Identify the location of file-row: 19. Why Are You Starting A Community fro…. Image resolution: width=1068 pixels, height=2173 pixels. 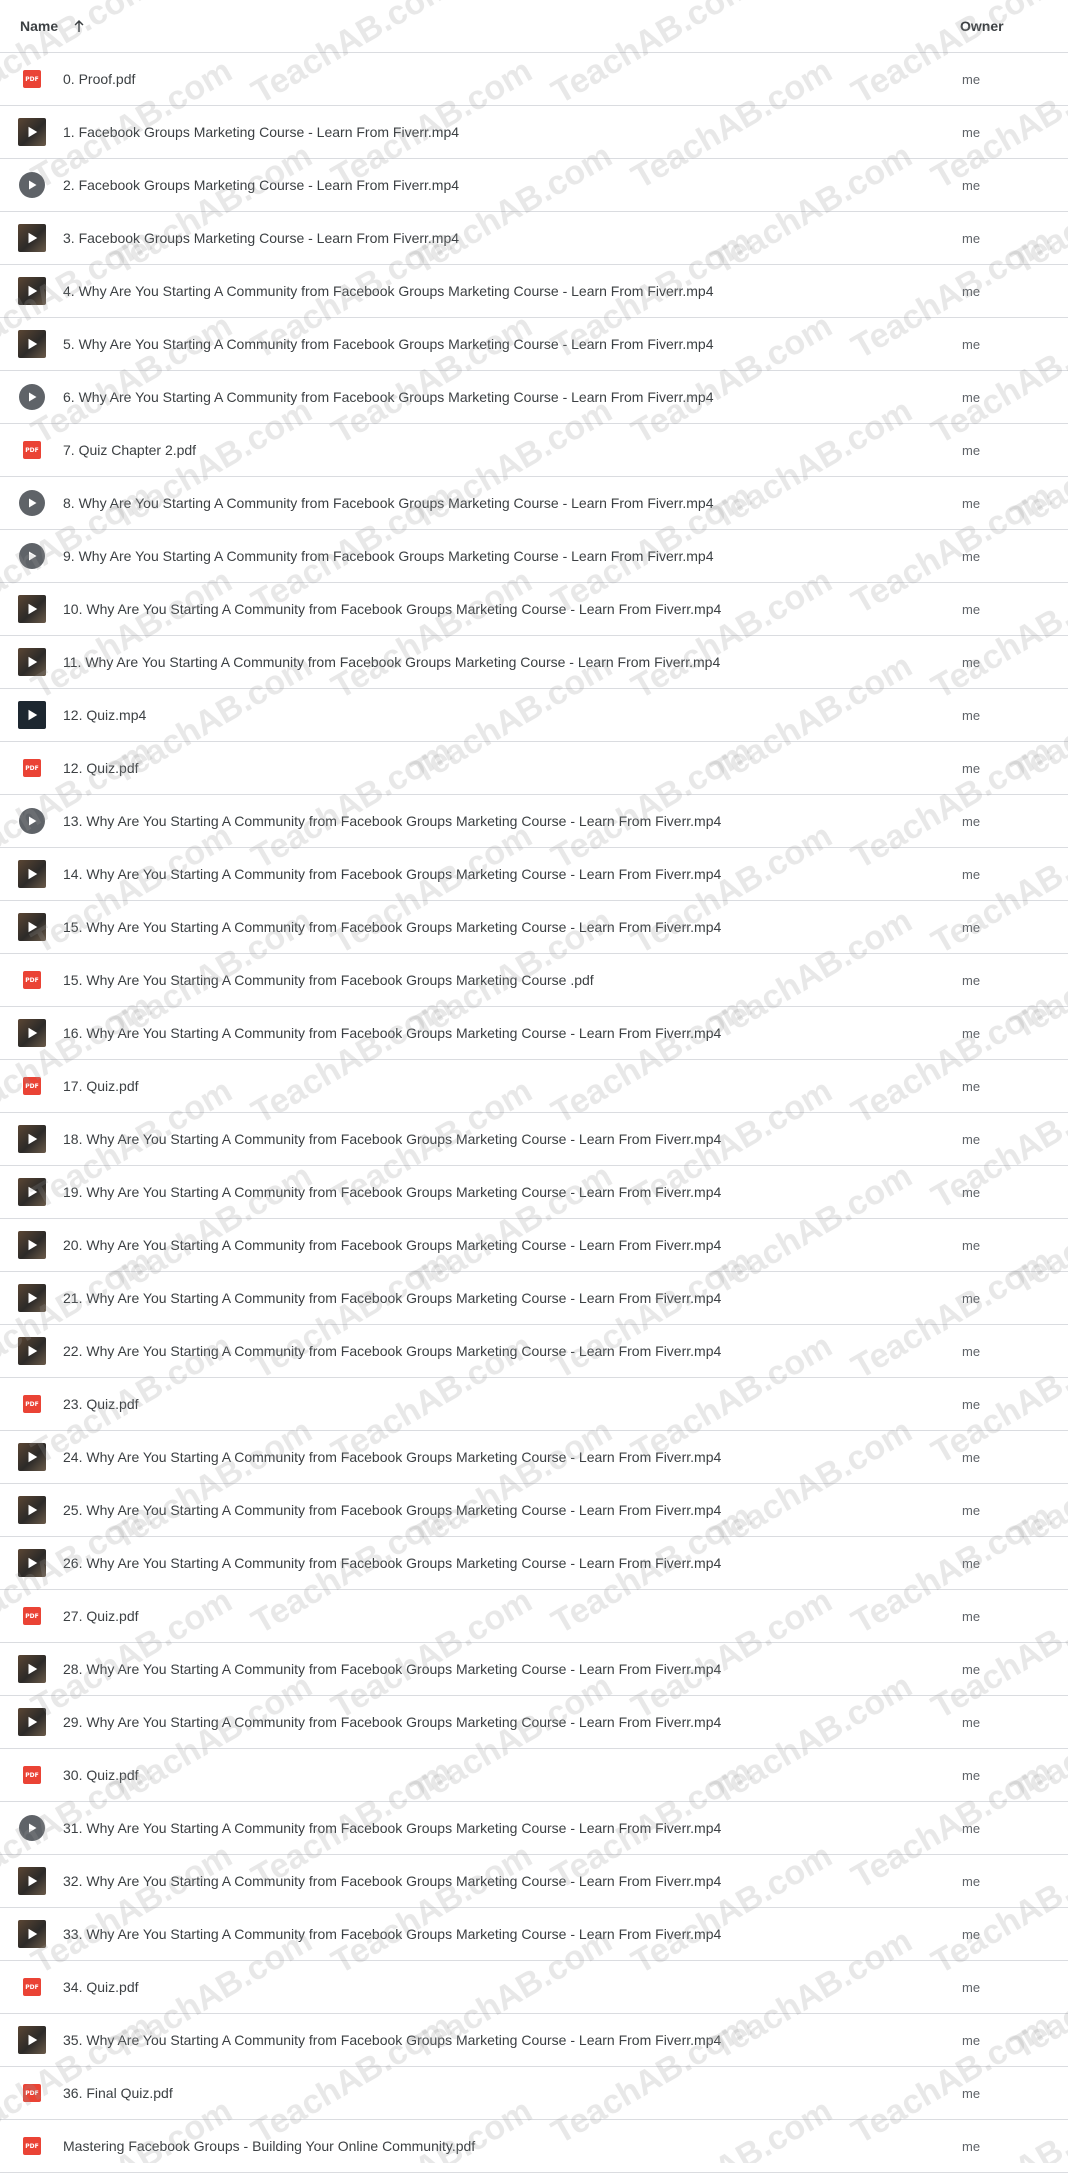
(534, 1192).